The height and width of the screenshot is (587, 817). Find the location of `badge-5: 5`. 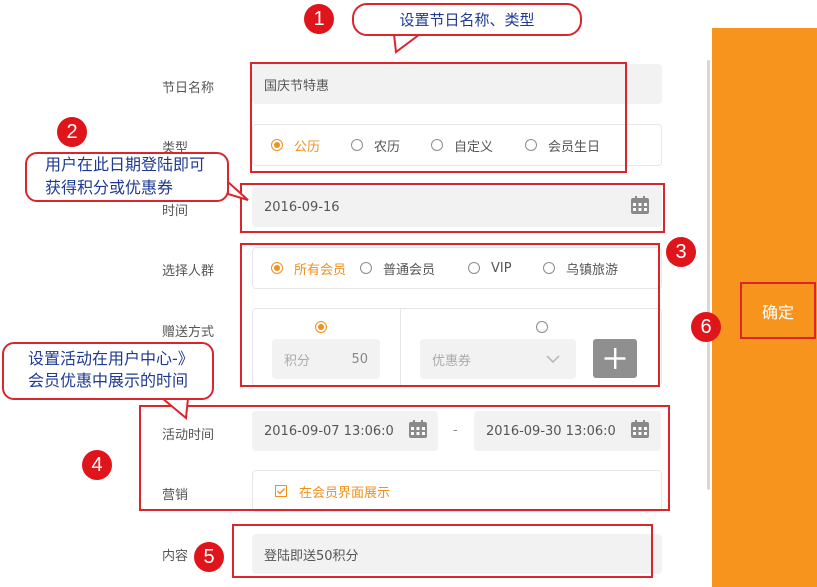

badge-5: 5 is located at coordinates (209, 557).